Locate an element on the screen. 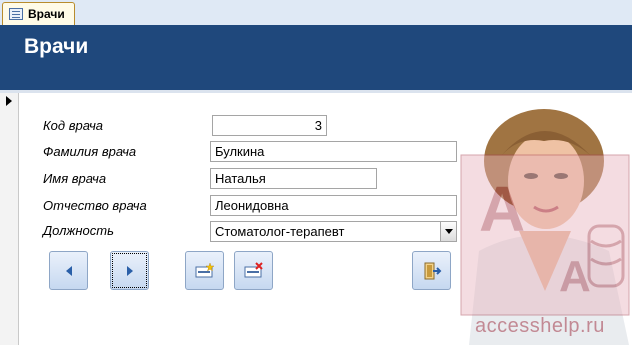  right-triangle-icon is located at coordinates (129, 270).